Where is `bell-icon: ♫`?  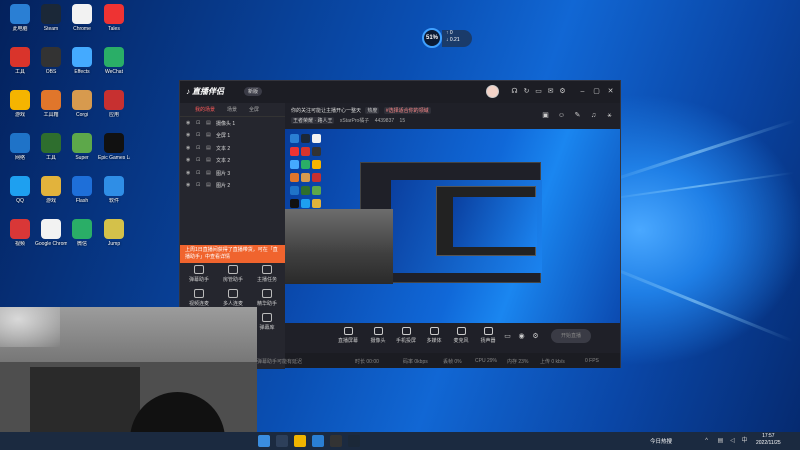
bell-icon: ♫ is located at coordinates (593, 115).